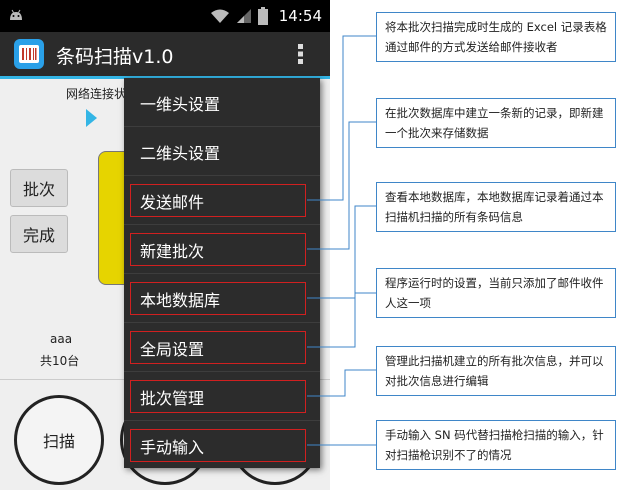 The height and width of the screenshot is (490, 625). I want to click on callout-line-batch-management, so click(341, 383).